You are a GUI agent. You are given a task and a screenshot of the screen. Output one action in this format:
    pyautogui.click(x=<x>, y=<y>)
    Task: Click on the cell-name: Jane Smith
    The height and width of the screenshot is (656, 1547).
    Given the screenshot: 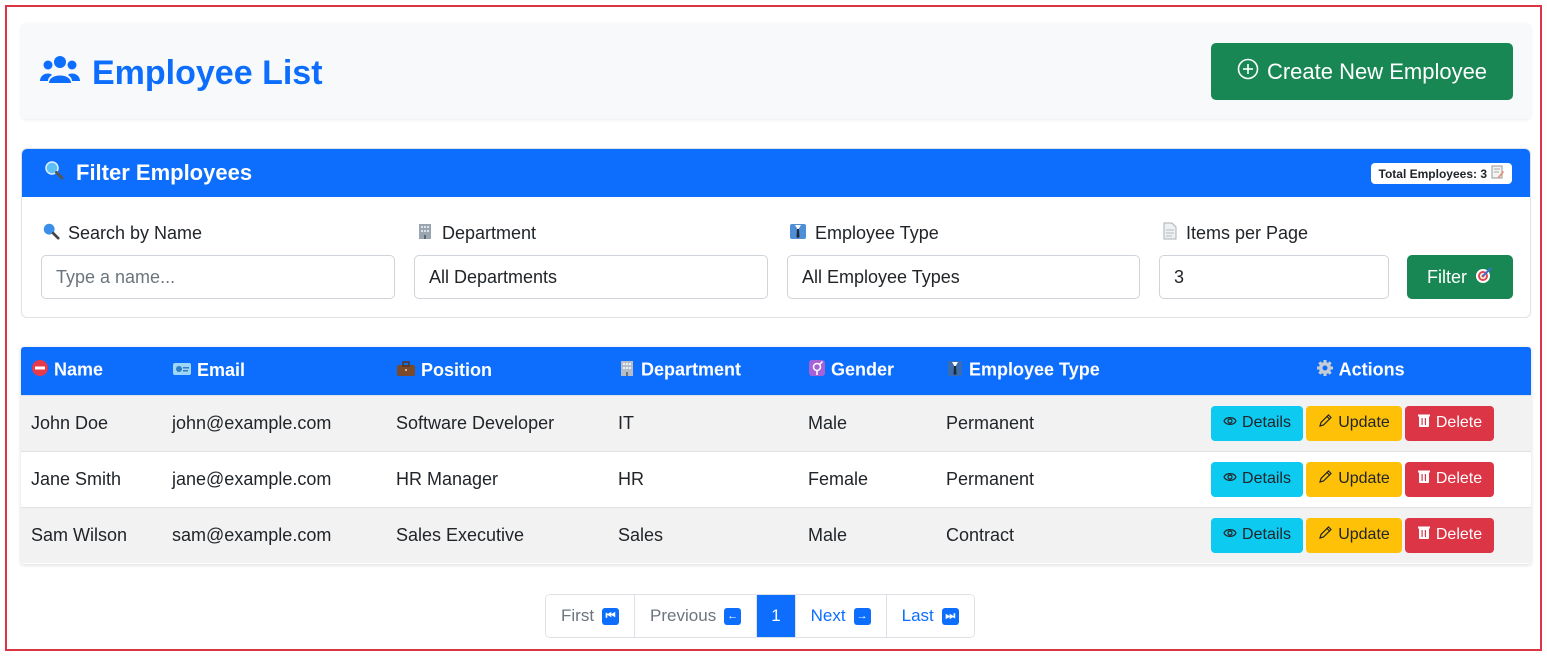 What is the action you would take?
    pyautogui.click(x=76, y=478)
    